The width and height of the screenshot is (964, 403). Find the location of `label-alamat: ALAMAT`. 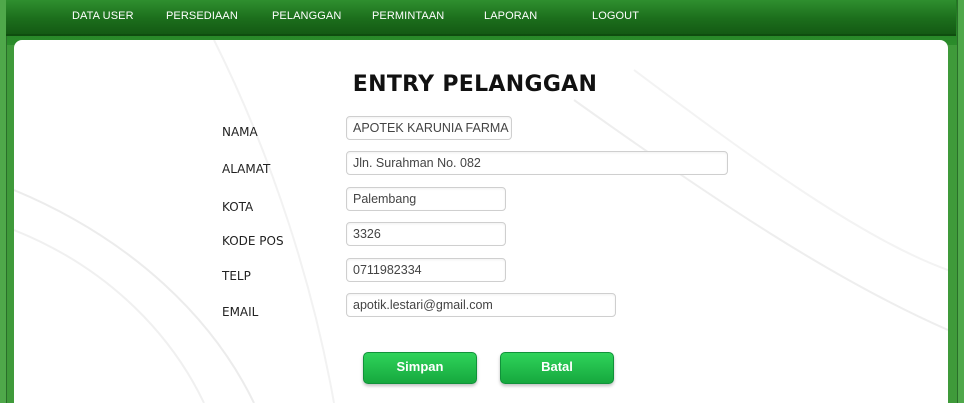

label-alamat: ALAMAT is located at coordinates (246, 169).